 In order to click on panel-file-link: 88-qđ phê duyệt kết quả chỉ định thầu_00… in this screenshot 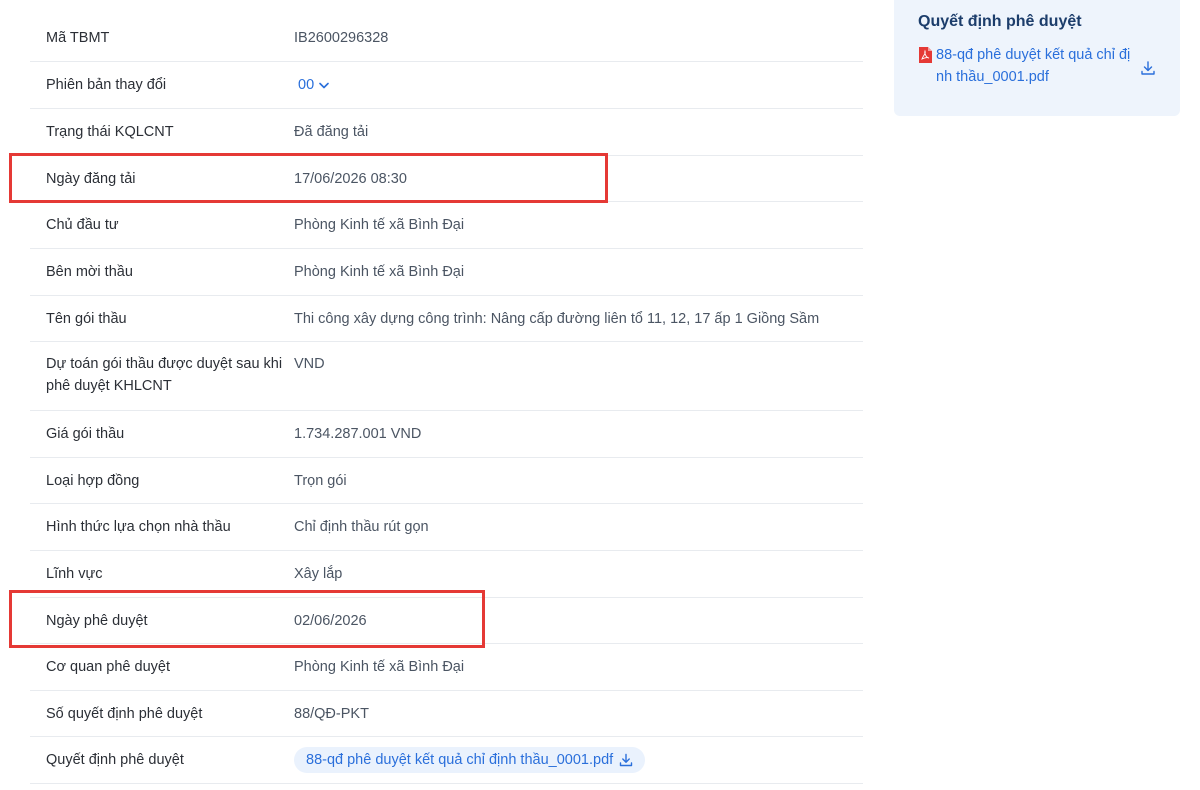, I will do `click(1037, 66)`.